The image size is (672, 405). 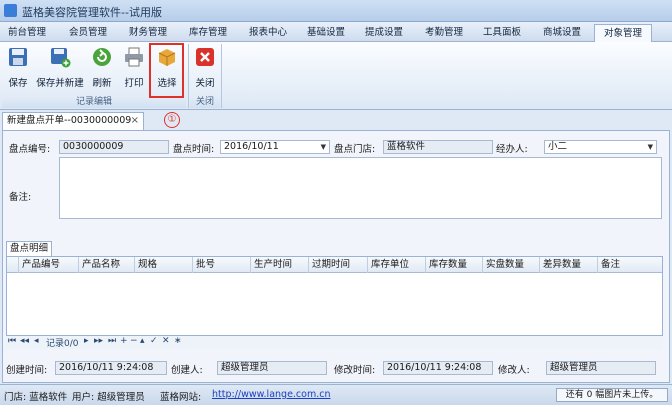 What do you see at coordinates (166, 70) in the screenshot?
I see `annotation-highlight-box` at bounding box center [166, 70].